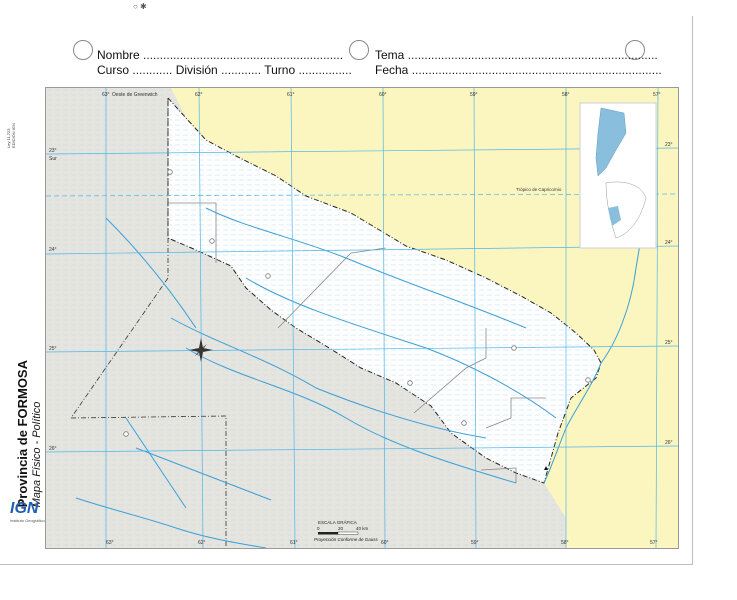  I want to click on svg-text: ESCALA GRÁFICA, so click(337, 522).